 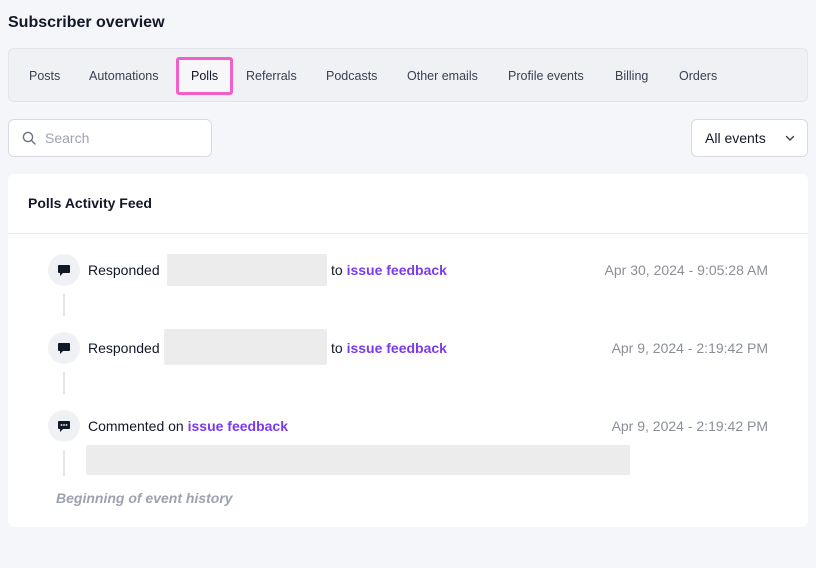 What do you see at coordinates (408, 233) in the screenshot?
I see `divider` at bounding box center [408, 233].